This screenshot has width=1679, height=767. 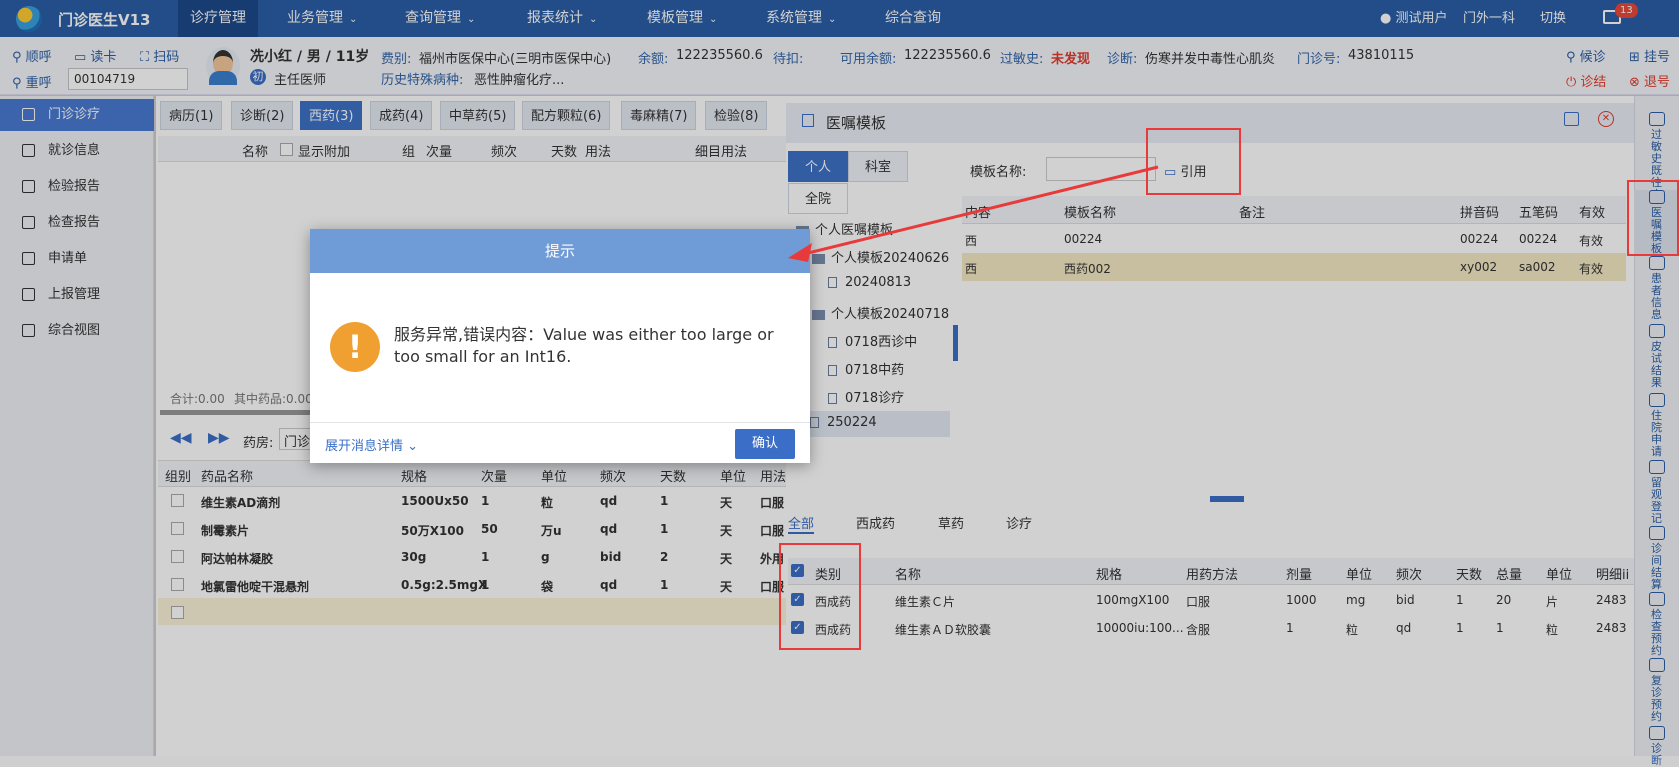 What do you see at coordinates (973, 213) in the screenshot?
I see `annotation-arrow` at bounding box center [973, 213].